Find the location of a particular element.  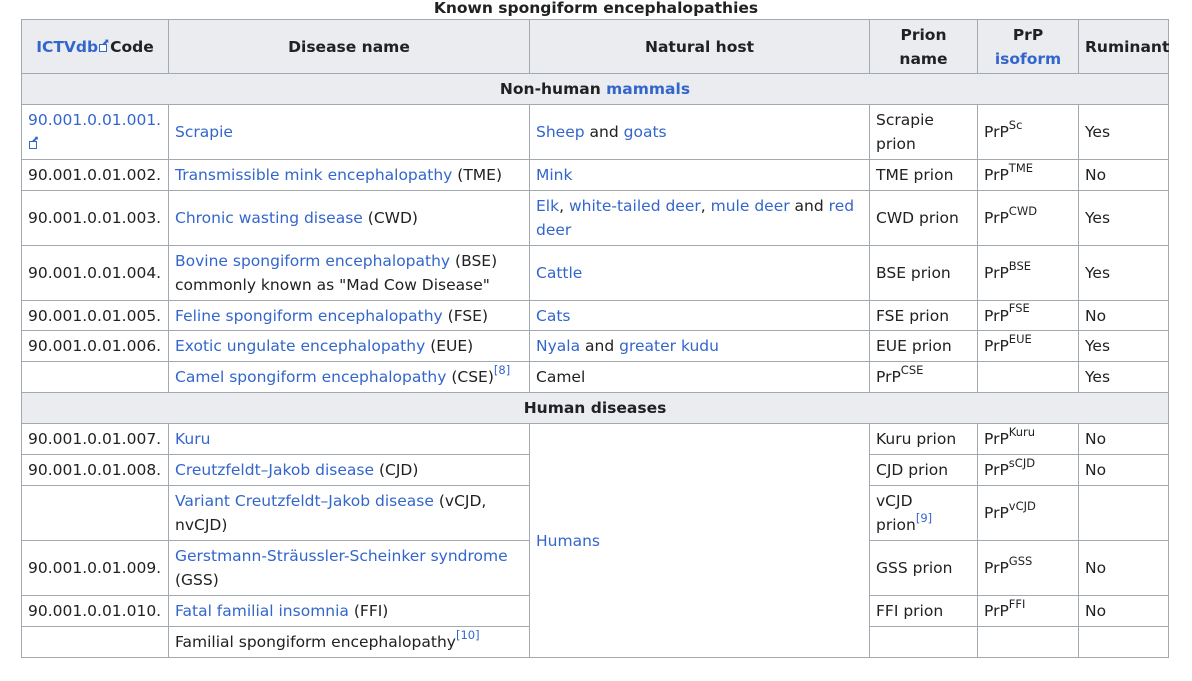

ictvdb-link: ICTVdb is located at coordinates (67, 47).